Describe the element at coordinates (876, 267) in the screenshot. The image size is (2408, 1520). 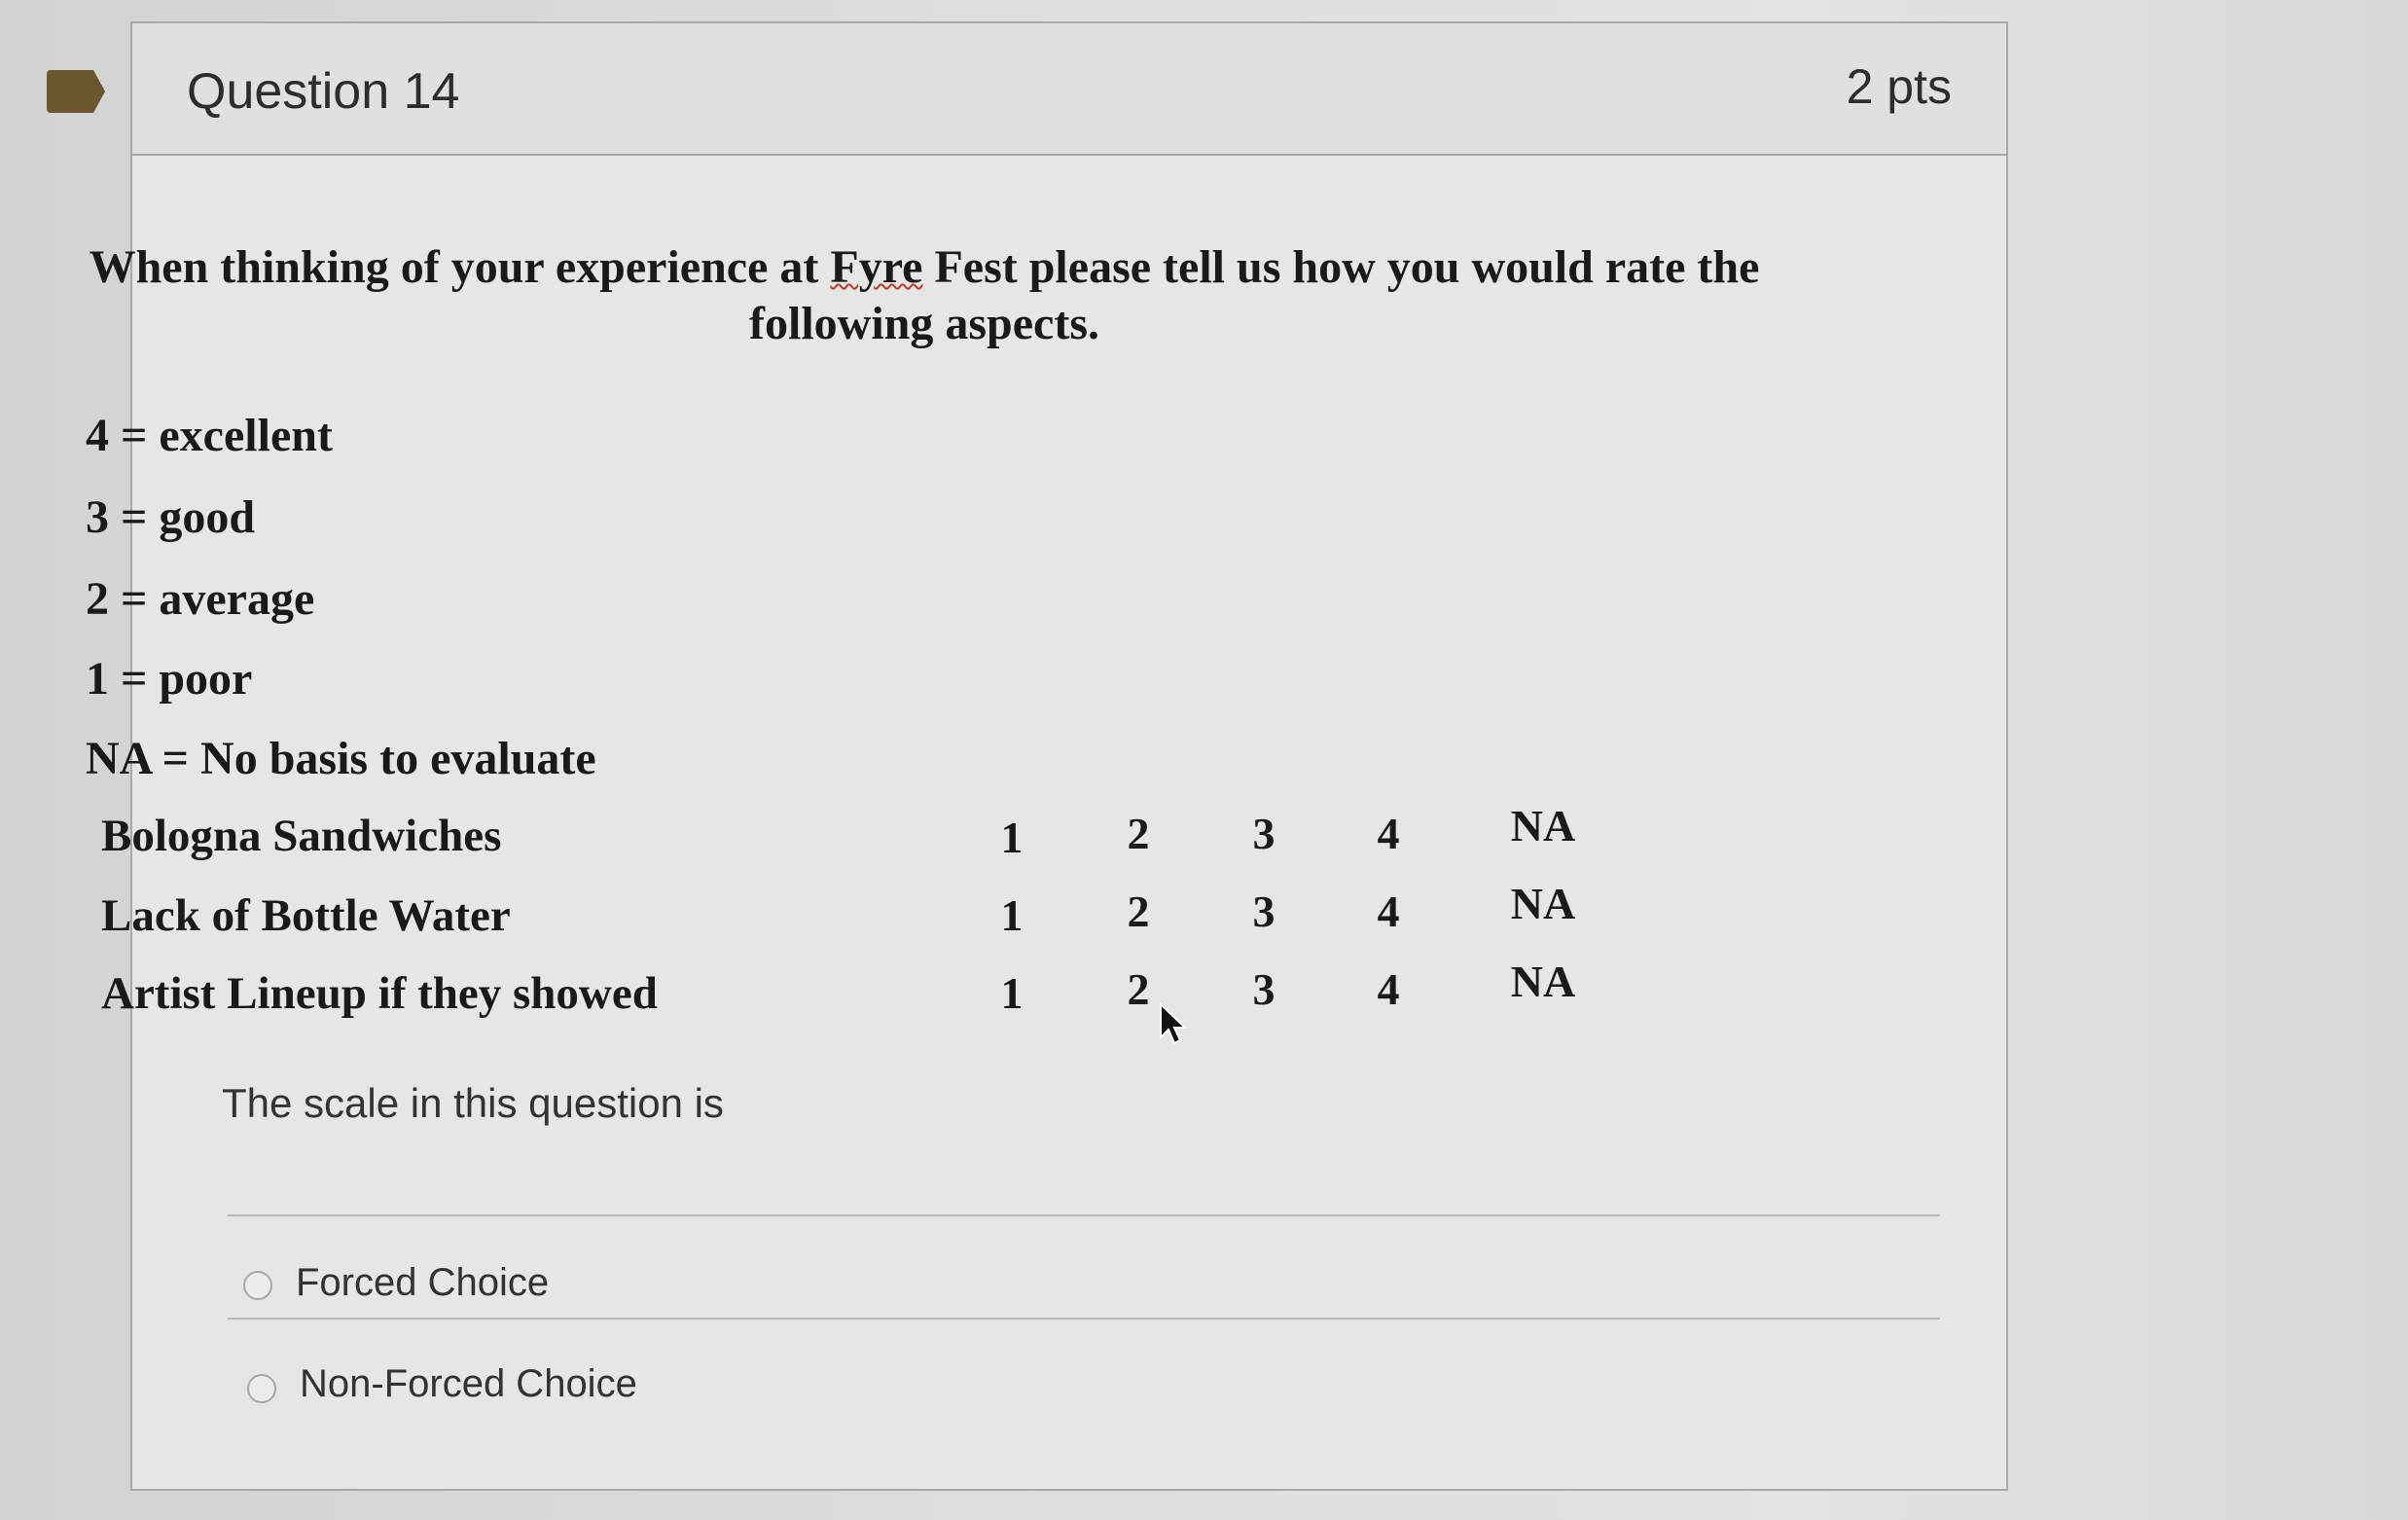
I see `misspelled-word: Fyre` at that location.